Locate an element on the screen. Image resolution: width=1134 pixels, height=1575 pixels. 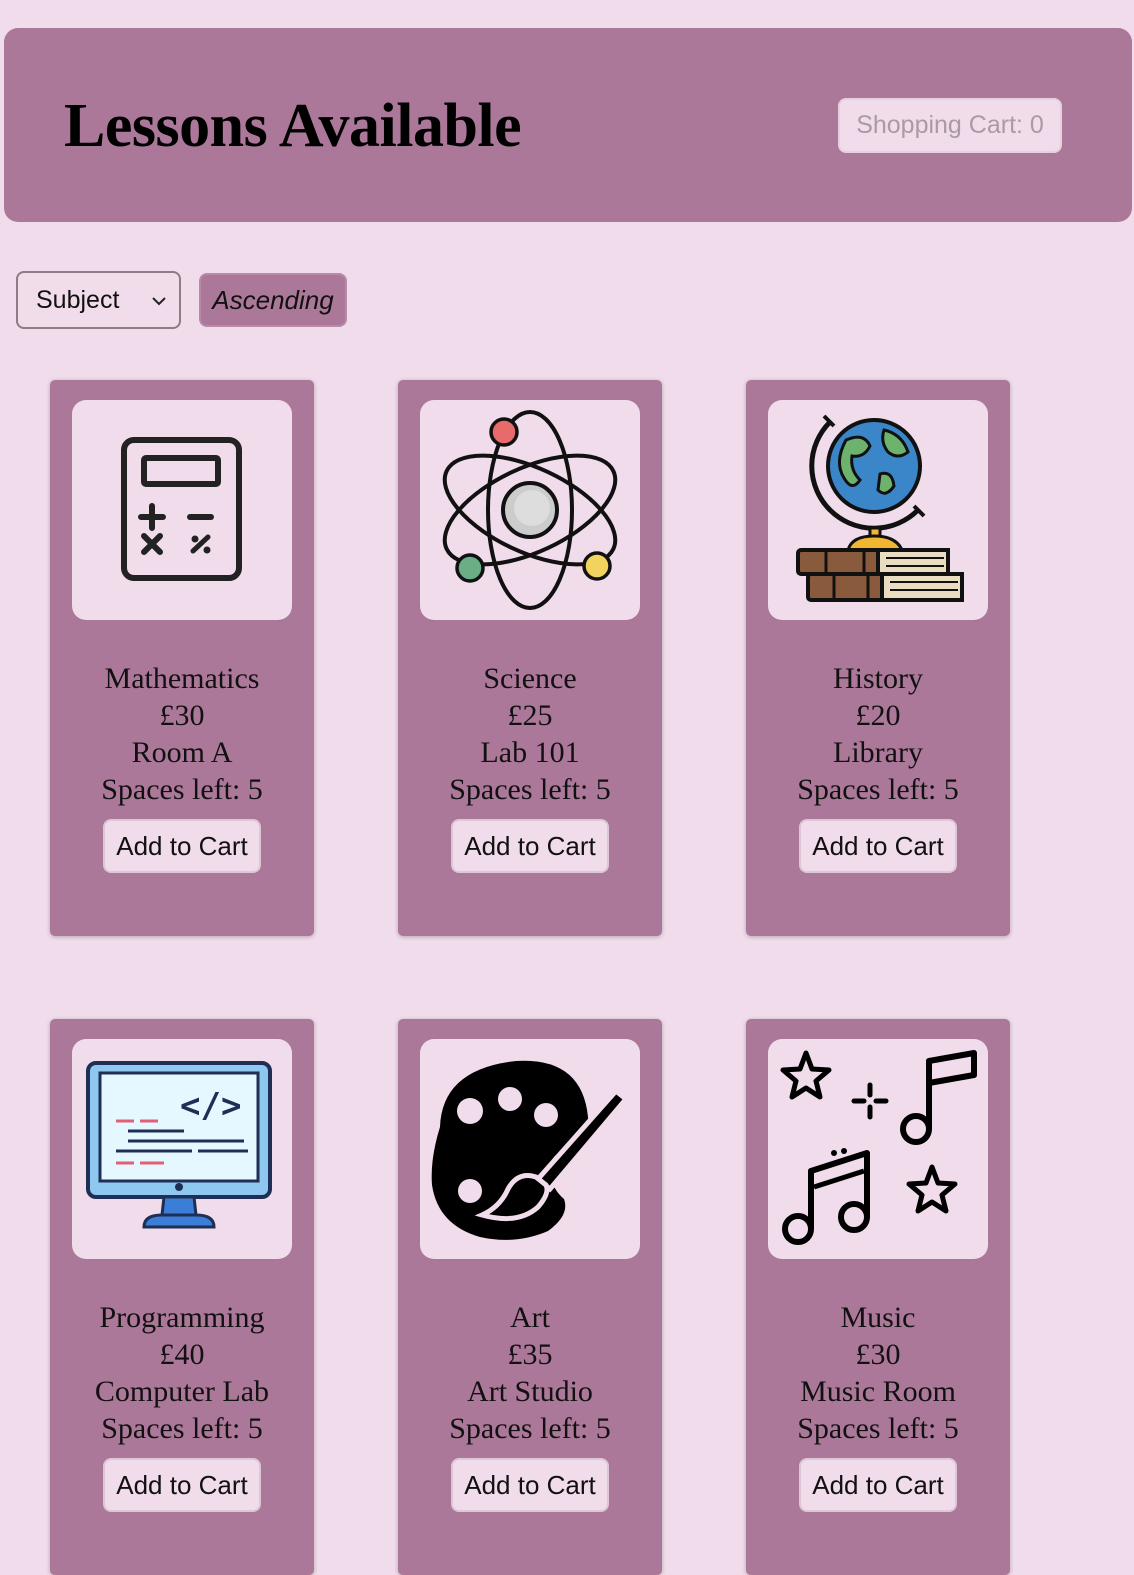
chevron-down-icon is located at coordinates (159, 301).